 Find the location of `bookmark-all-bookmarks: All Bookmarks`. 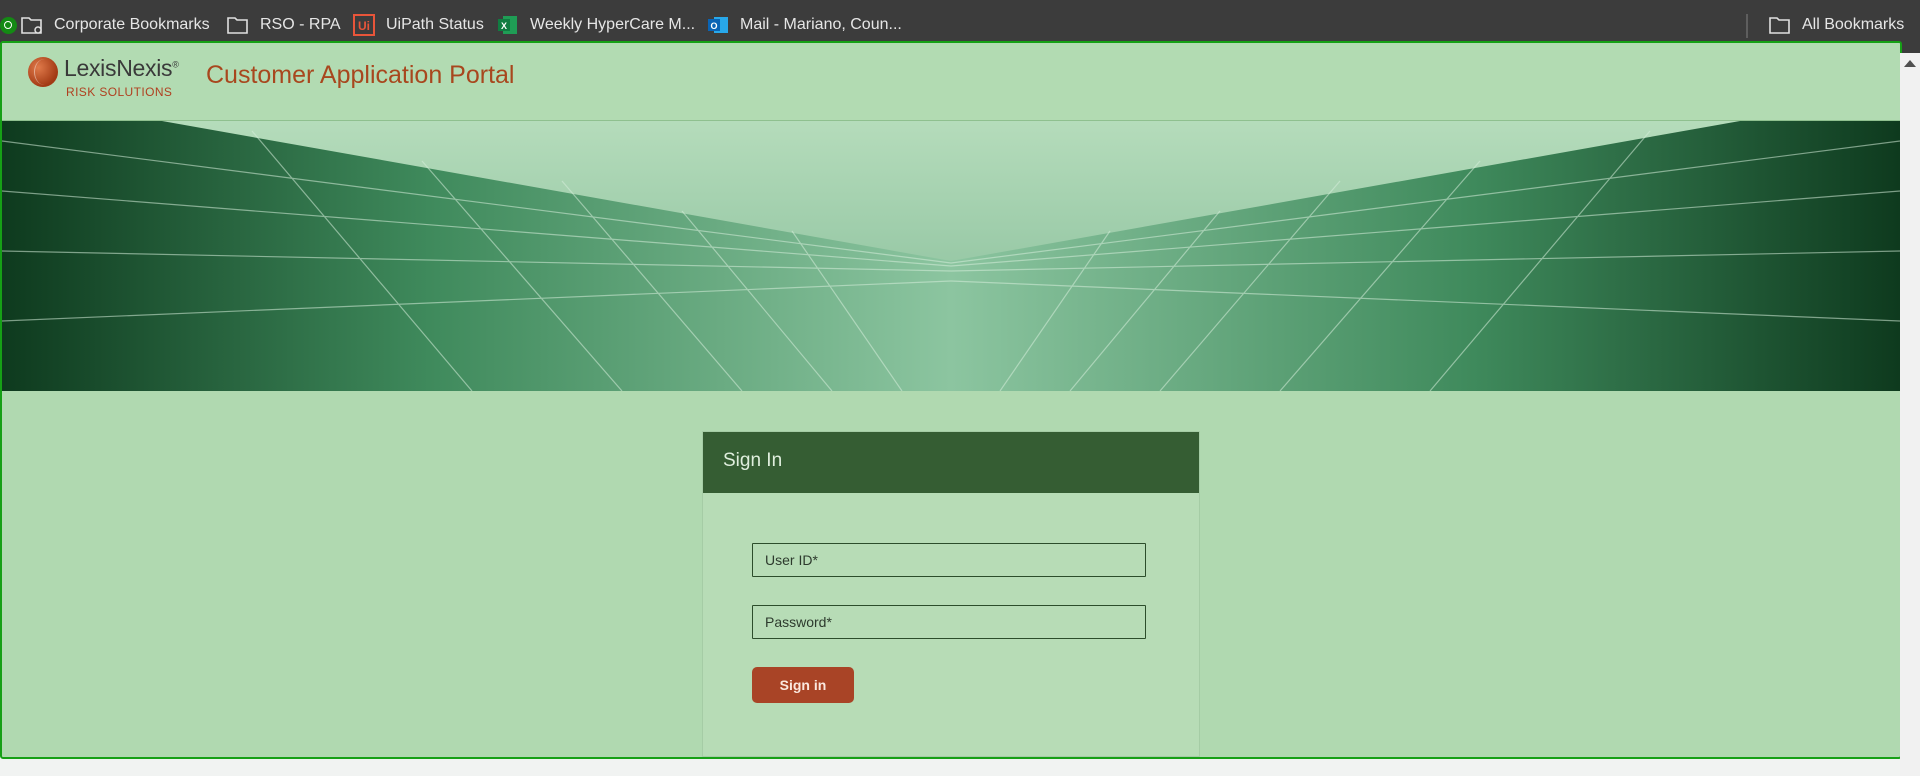

bookmark-all-bookmarks: All Bookmarks is located at coordinates (1836, 25).